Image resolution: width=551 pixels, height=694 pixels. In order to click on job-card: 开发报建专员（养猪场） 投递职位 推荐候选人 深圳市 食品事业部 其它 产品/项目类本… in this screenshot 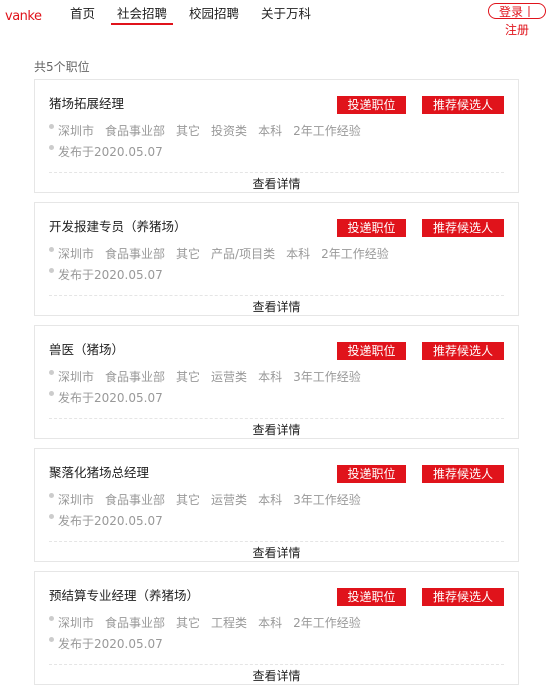, I will do `click(276, 259)`.